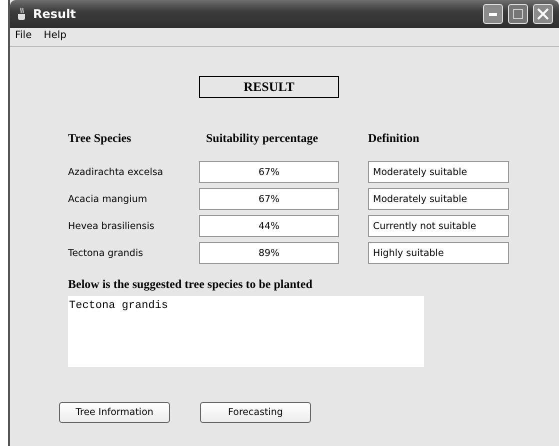  I want to click on species-name: Tectona grandis, so click(106, 253).